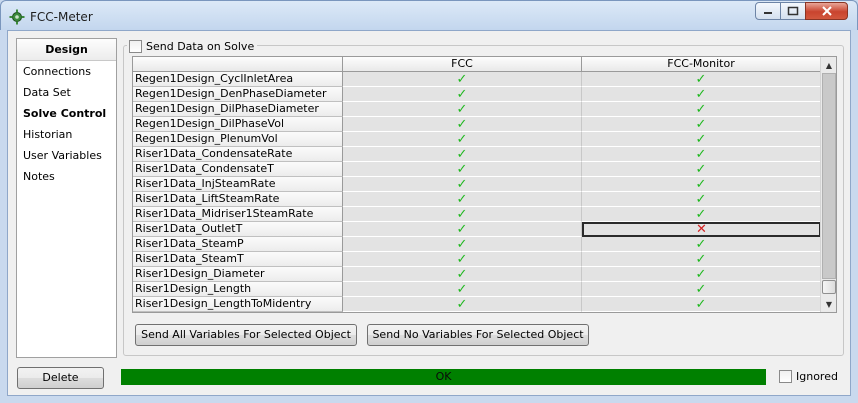 The image size is (858, 403). Describe the element at coordinates (429, 15) in the screenshot. I see `title-bar: FCC-Meter` at that location.